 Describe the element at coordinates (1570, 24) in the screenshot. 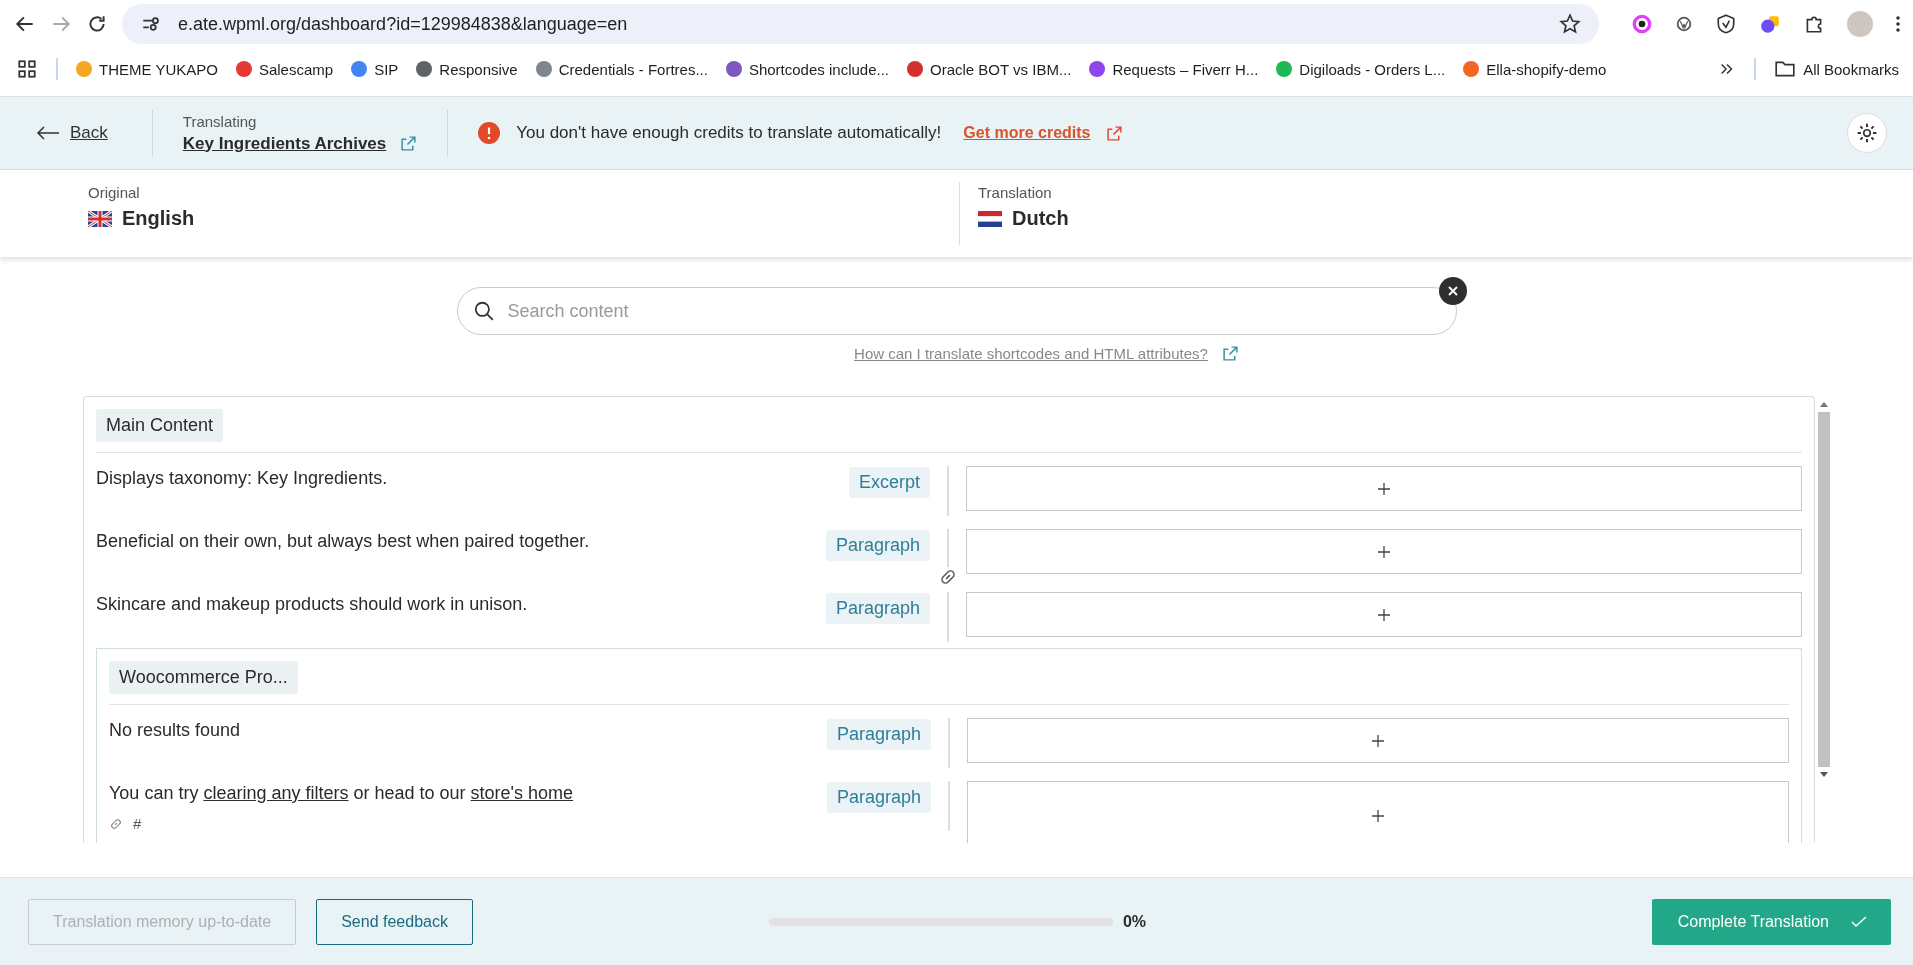

I see `star-icon` at that location.